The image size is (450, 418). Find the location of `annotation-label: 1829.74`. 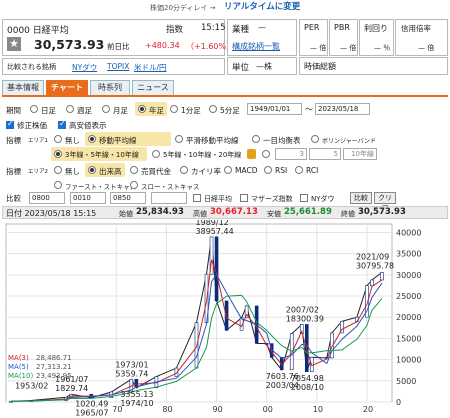

annotation-label: 1829.74 is located at coordinates (71, 388).